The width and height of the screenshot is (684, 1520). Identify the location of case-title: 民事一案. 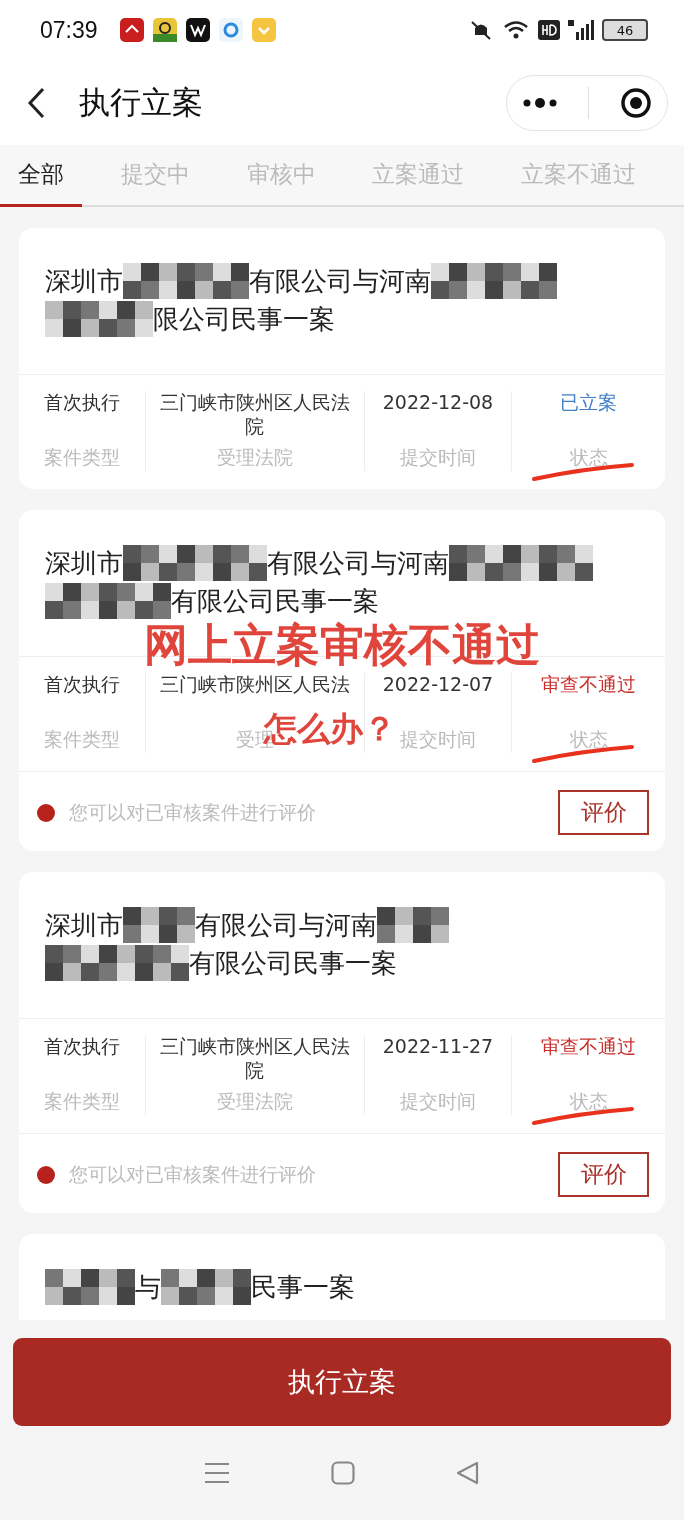
(303, 1287).